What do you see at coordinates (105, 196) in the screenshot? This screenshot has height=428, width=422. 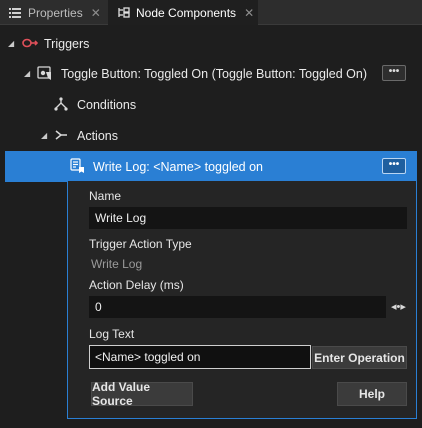 I see `name-label: Name` at bounding box center [105, 196].